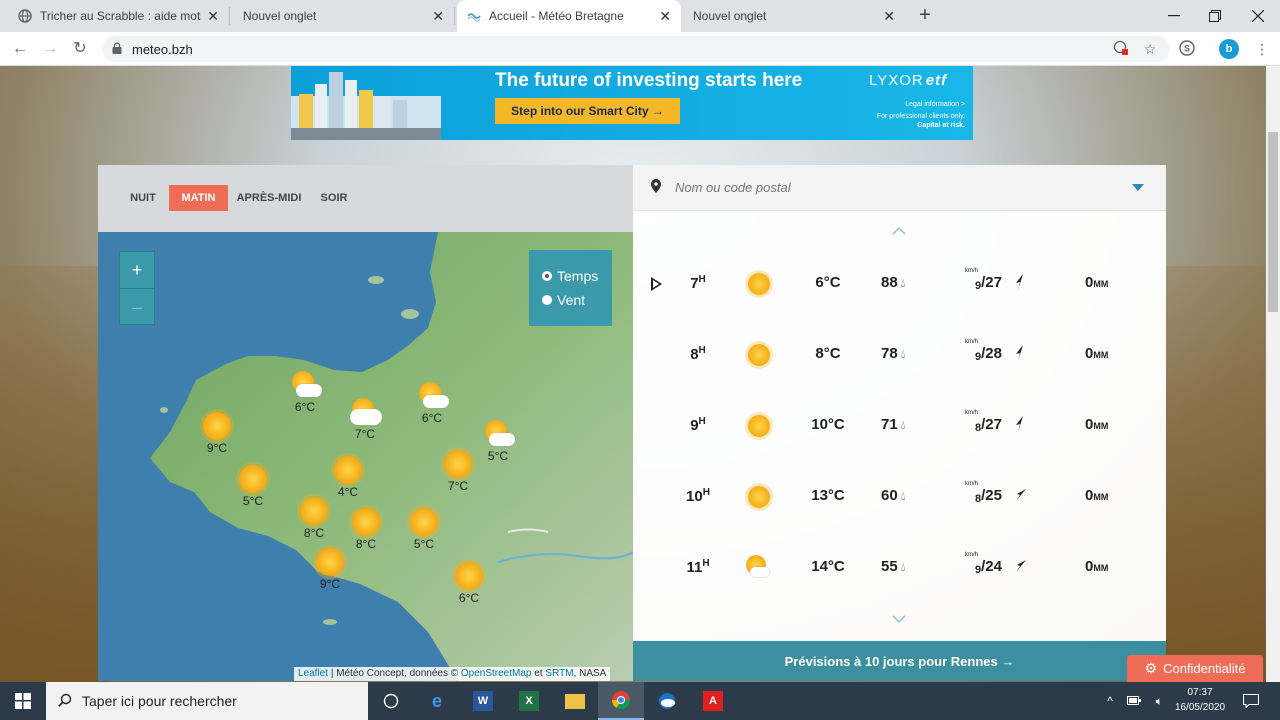 Image resolution: width=1280 pixels, height=720 pixels. I want to click on notification-icon, so click(1251, 701).